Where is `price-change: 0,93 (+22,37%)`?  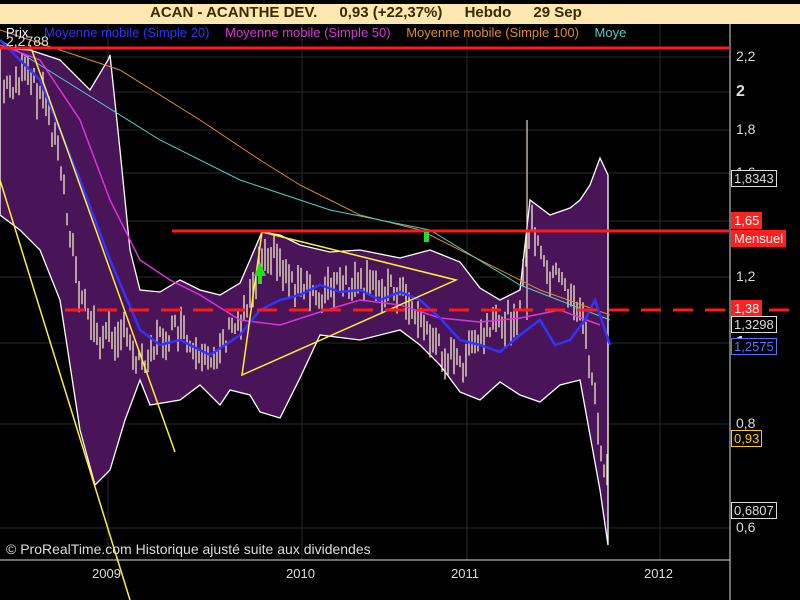
price-change: 0,93 (+22,37%) is located at coordinates (391, 12).